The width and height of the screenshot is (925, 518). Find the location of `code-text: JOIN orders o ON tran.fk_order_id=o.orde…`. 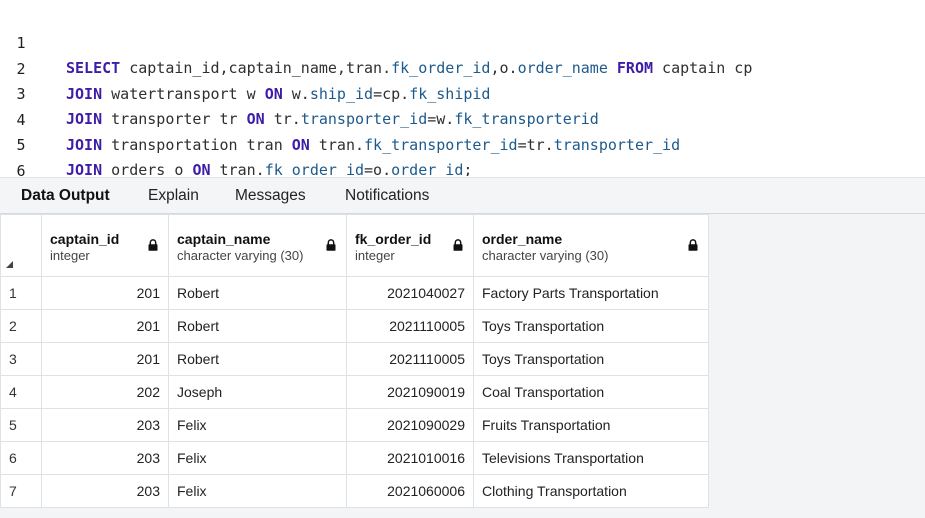

code-text: JOIN orders o ON tran.fk_order_id=o.orde… is located at coordinates (269, 167).